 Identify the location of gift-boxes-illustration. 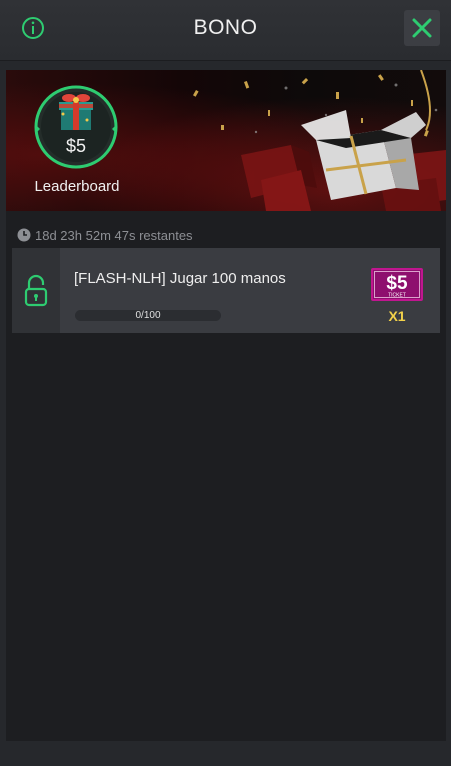
(343, 140).